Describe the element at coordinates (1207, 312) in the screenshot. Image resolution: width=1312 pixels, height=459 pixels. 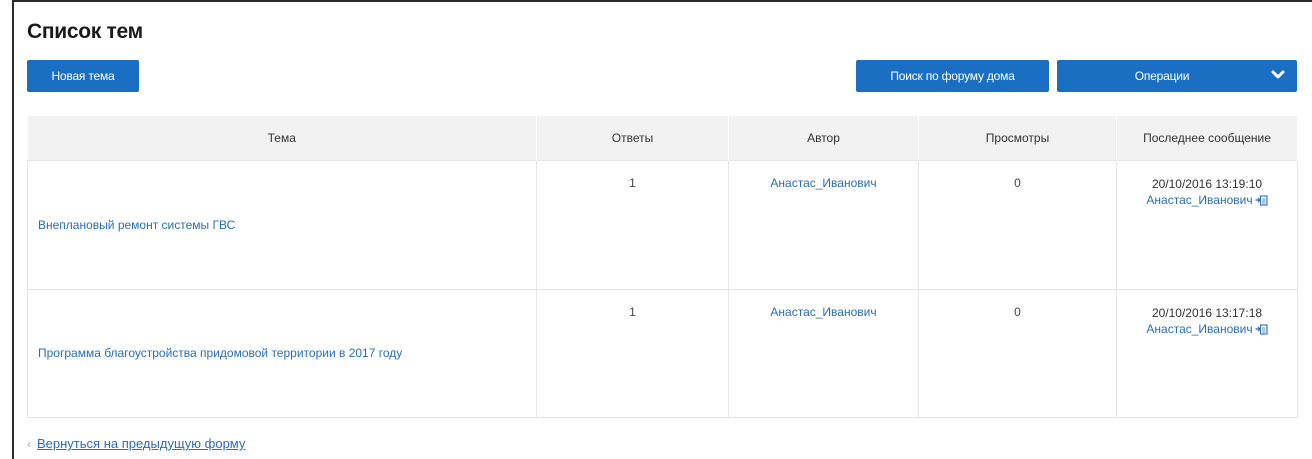
I see `last-message-date: 20/10/2016 13:17:18` at that location.